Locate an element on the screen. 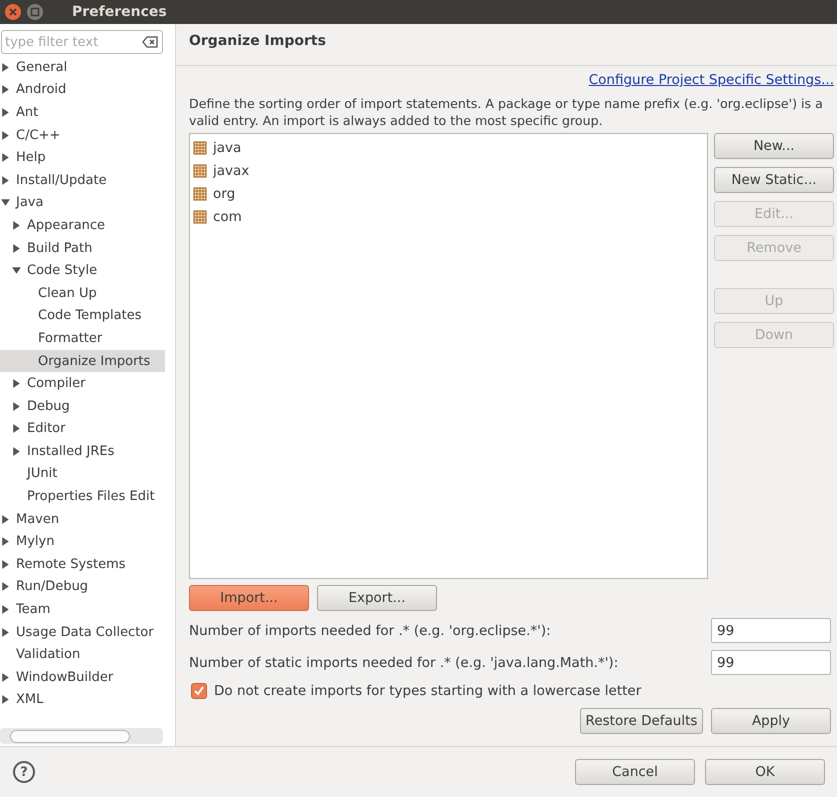 The image size is (837, 797). dialog-button: Cancel is located at coordinates (635, 772).